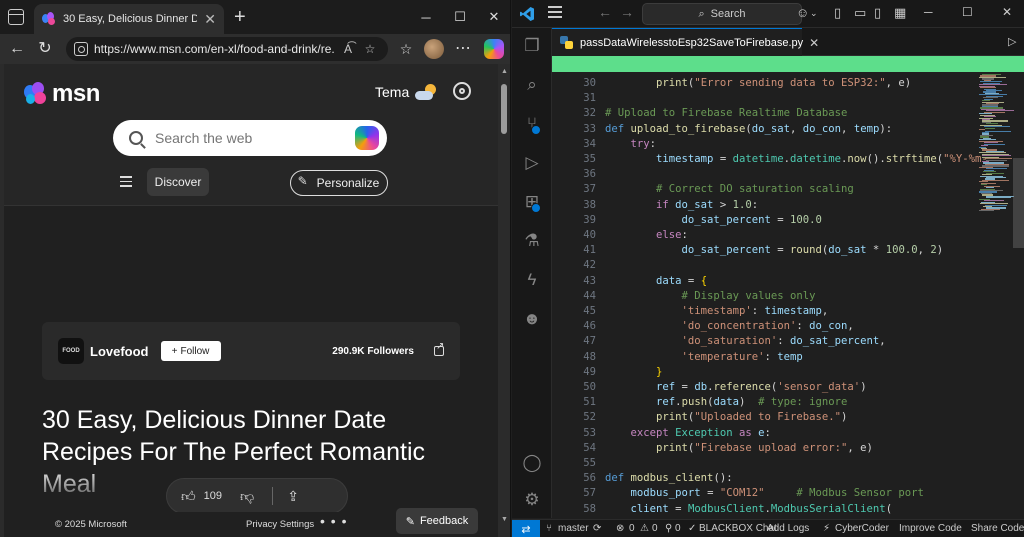 The width and height of the screenshot is (1024, 537). Describe the element at coordinates (722, 14) in the screenshot. I see `command-center-search: ⌕ Search` at that location.